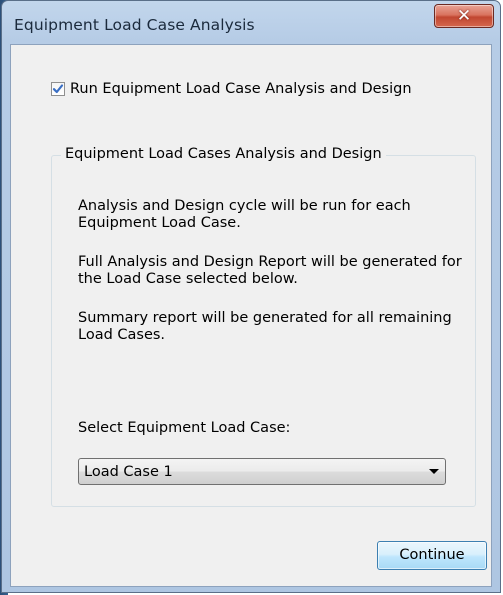  What do you see at coordinates (262, 471) in the screenshot?
I see `load-case-dropdown: Load Case 1` at bounding box center [262, 471].